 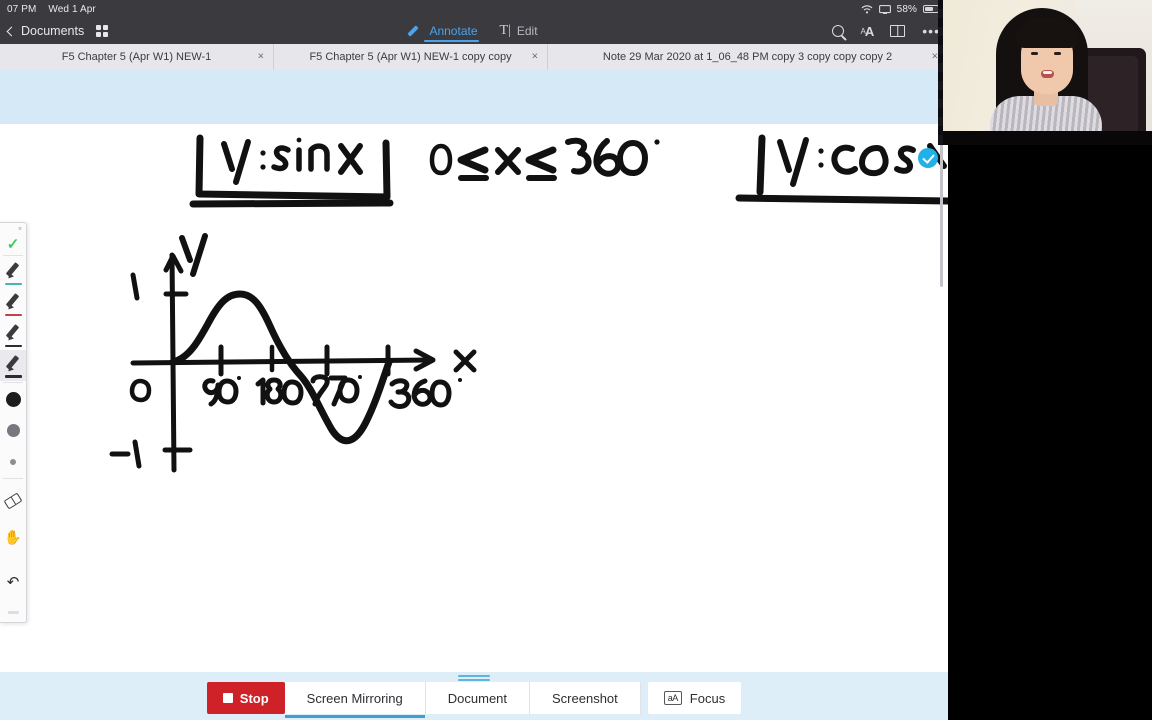 I want to click on screenshot-label: Screenshot, so click(x=585, y=698).